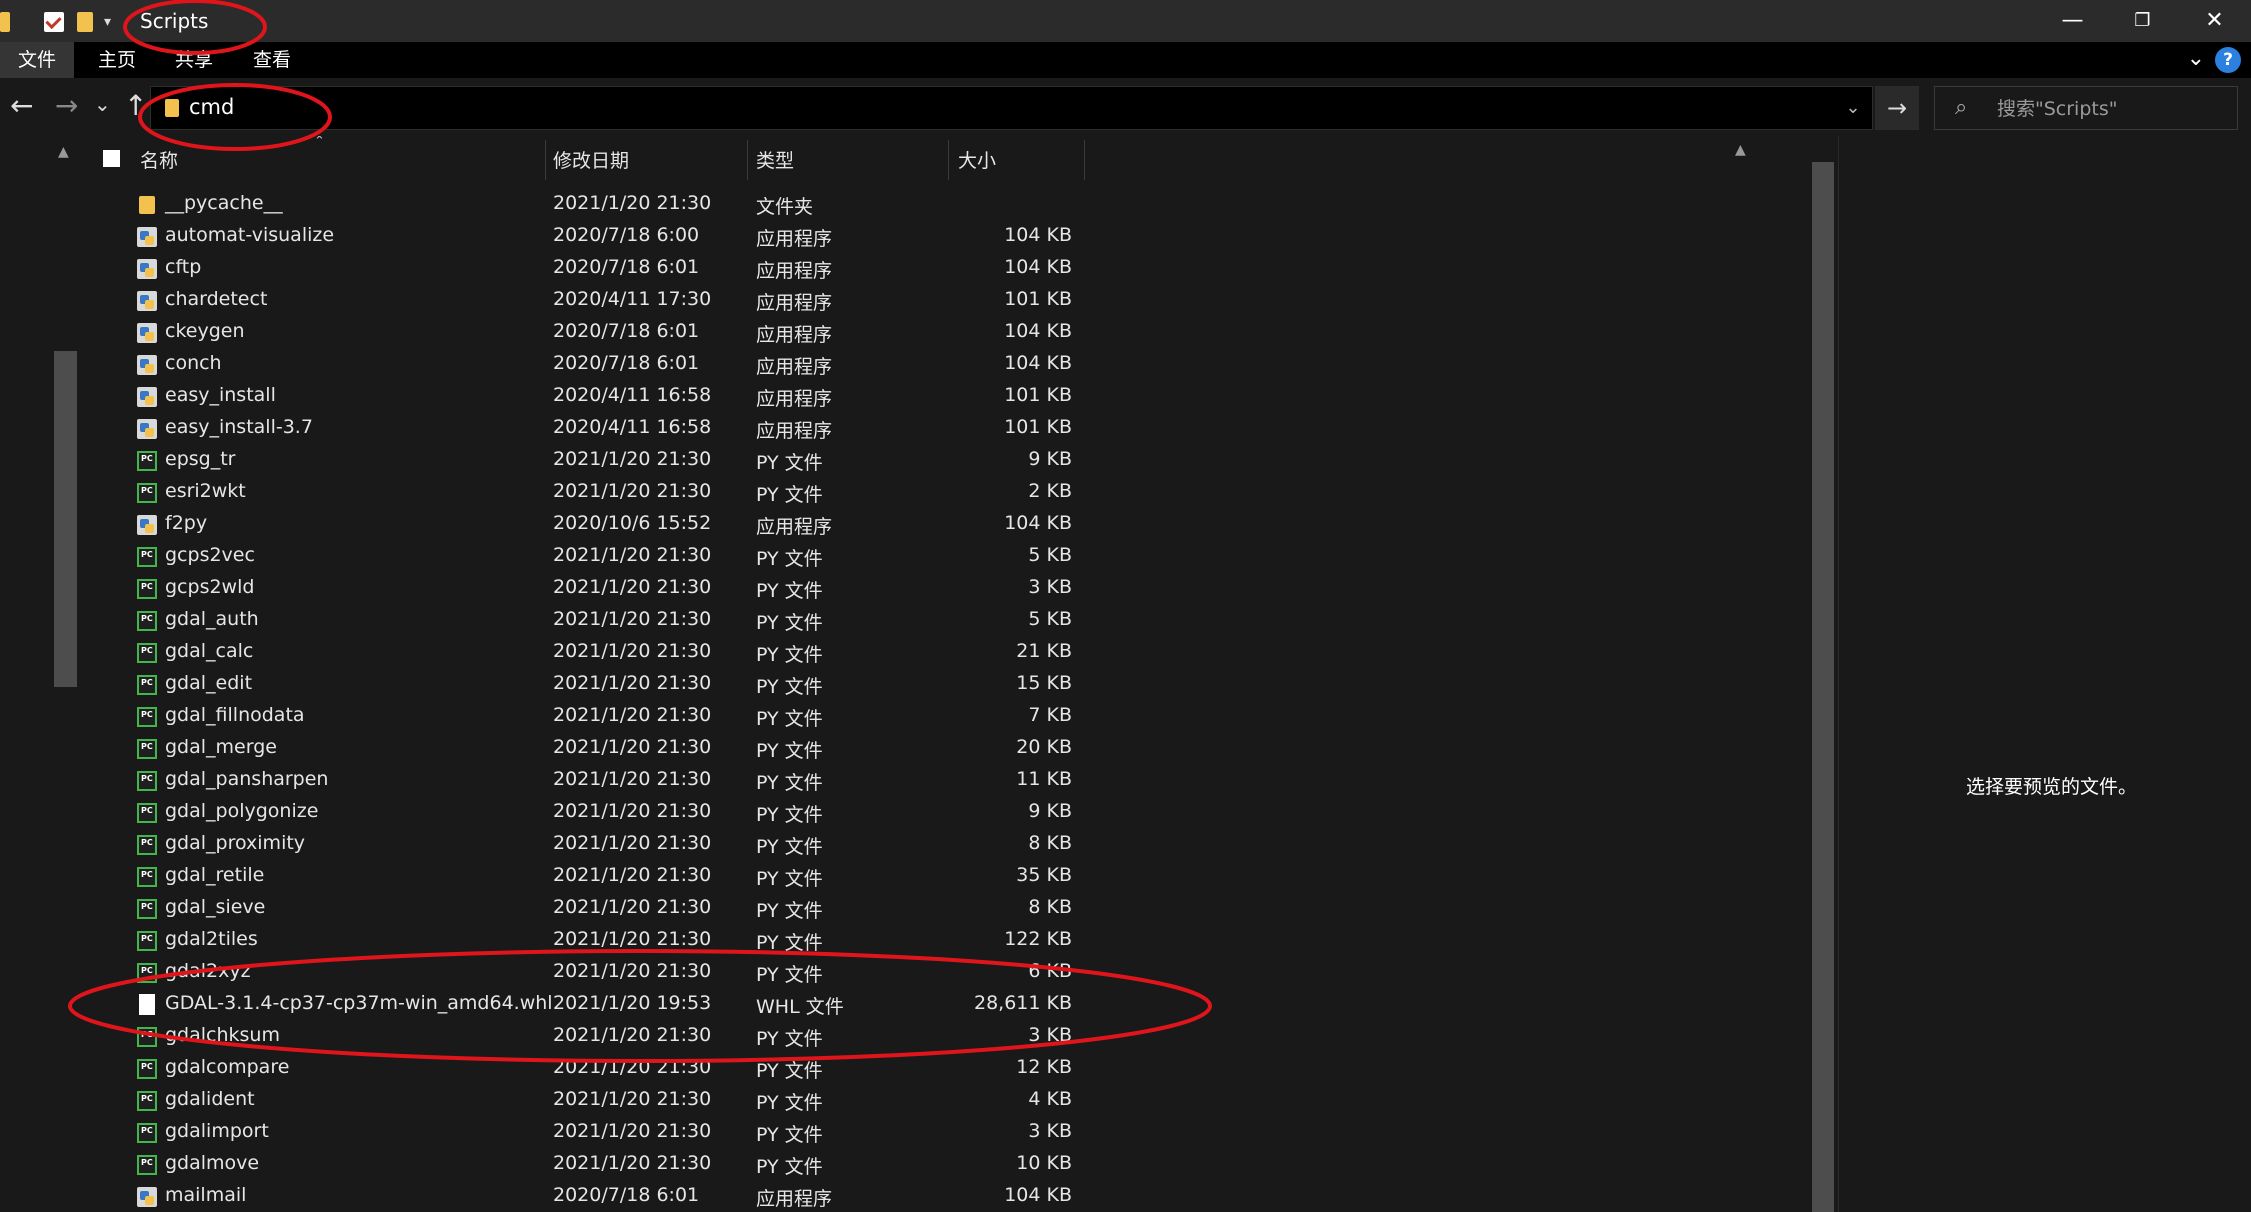 The image size is (2251, 1212). I want to click on file-size: 6 KB, so click(1050, 971).